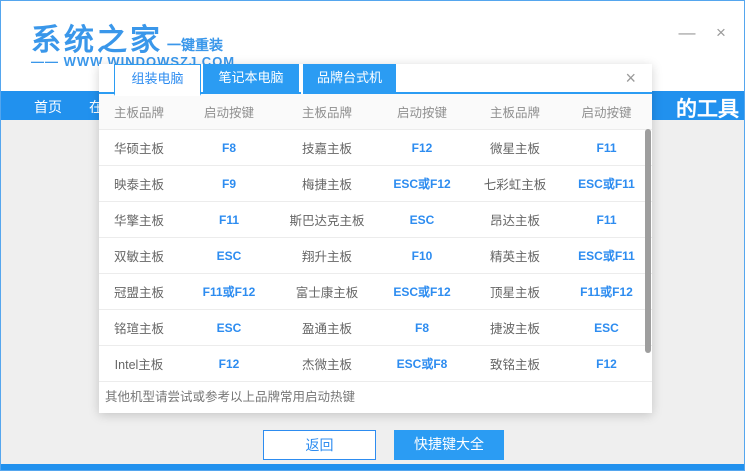 This screenshot has width=745, height=471. I want to click on tab-brand-desktop: 品牌台式机, so click(348, 79).